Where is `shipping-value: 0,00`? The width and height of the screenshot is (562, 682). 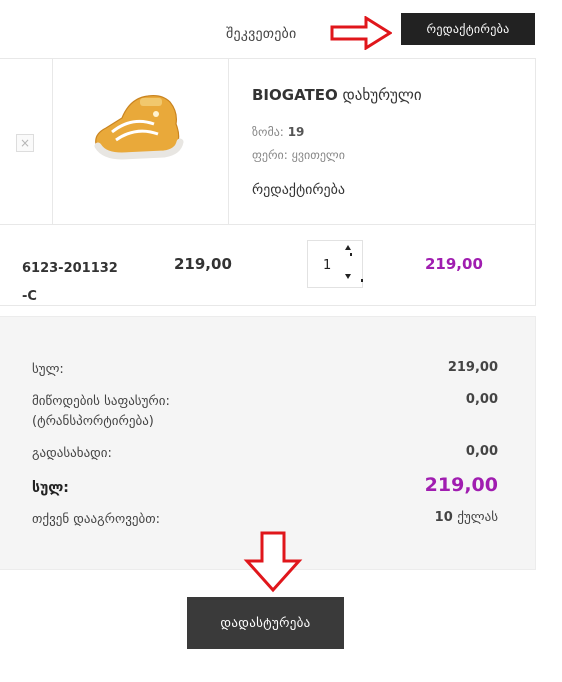 shipping-value: 0,00 is located at coordinates (481, 399).